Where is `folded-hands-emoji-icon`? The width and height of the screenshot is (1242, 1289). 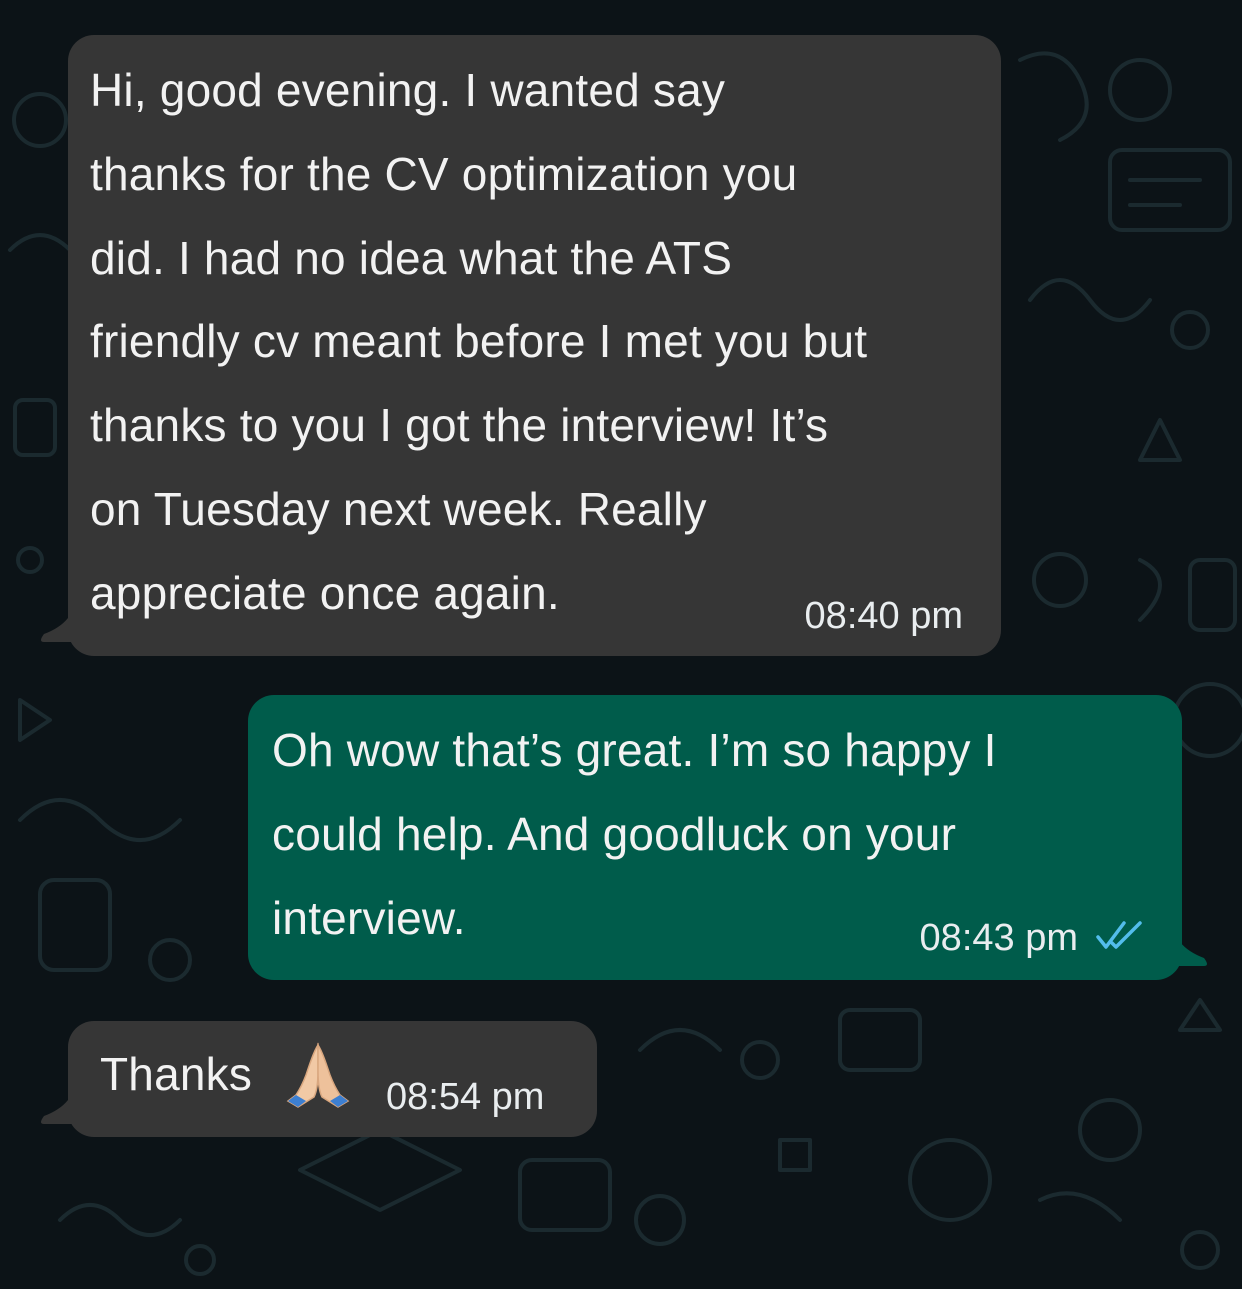
folded-hands-emoji-icon is located at coordinates (318, 1075).